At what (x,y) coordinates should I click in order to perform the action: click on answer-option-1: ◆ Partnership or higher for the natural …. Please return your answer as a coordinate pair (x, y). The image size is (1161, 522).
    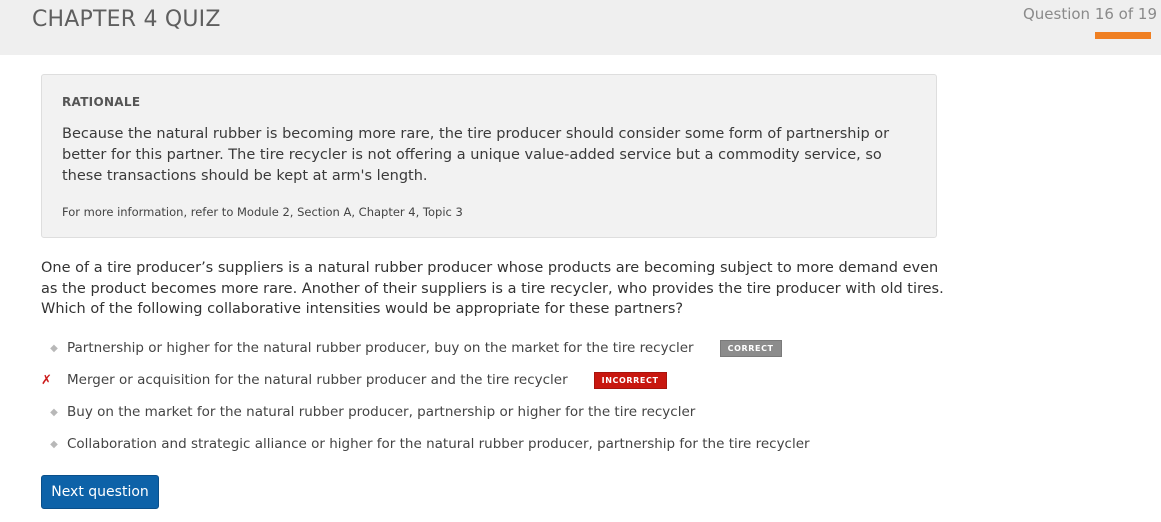
    Looking at the image, I should click on (411, 348).